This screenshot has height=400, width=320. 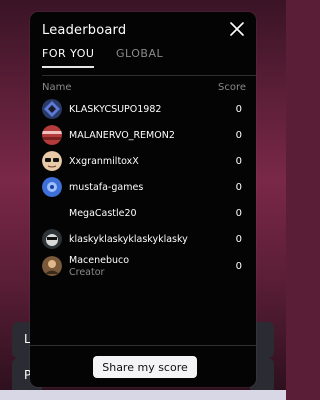 I want to click on player-name: Macenebuco Creator, so click(x=99, y=266).